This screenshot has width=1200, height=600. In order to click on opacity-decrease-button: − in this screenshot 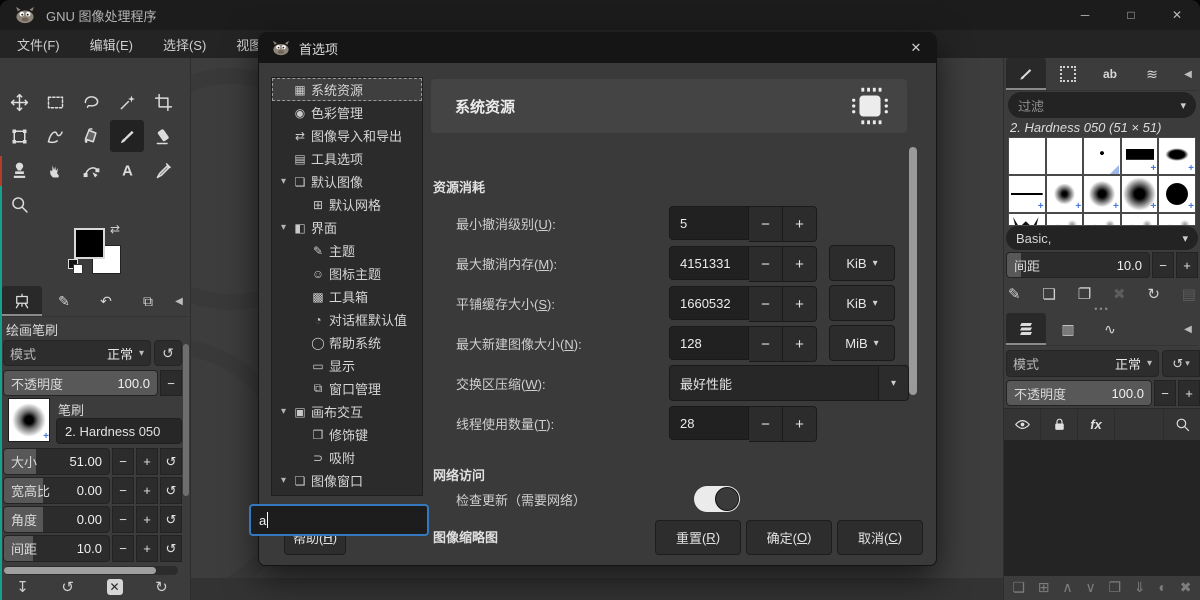, I will do `click(171, 383)`.